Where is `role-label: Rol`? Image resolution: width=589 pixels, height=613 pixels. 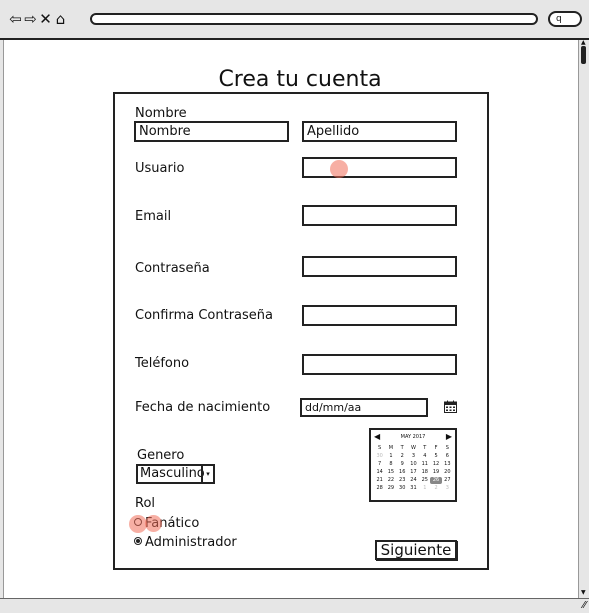 role-label: Rol is located at coordinates (145, 503).